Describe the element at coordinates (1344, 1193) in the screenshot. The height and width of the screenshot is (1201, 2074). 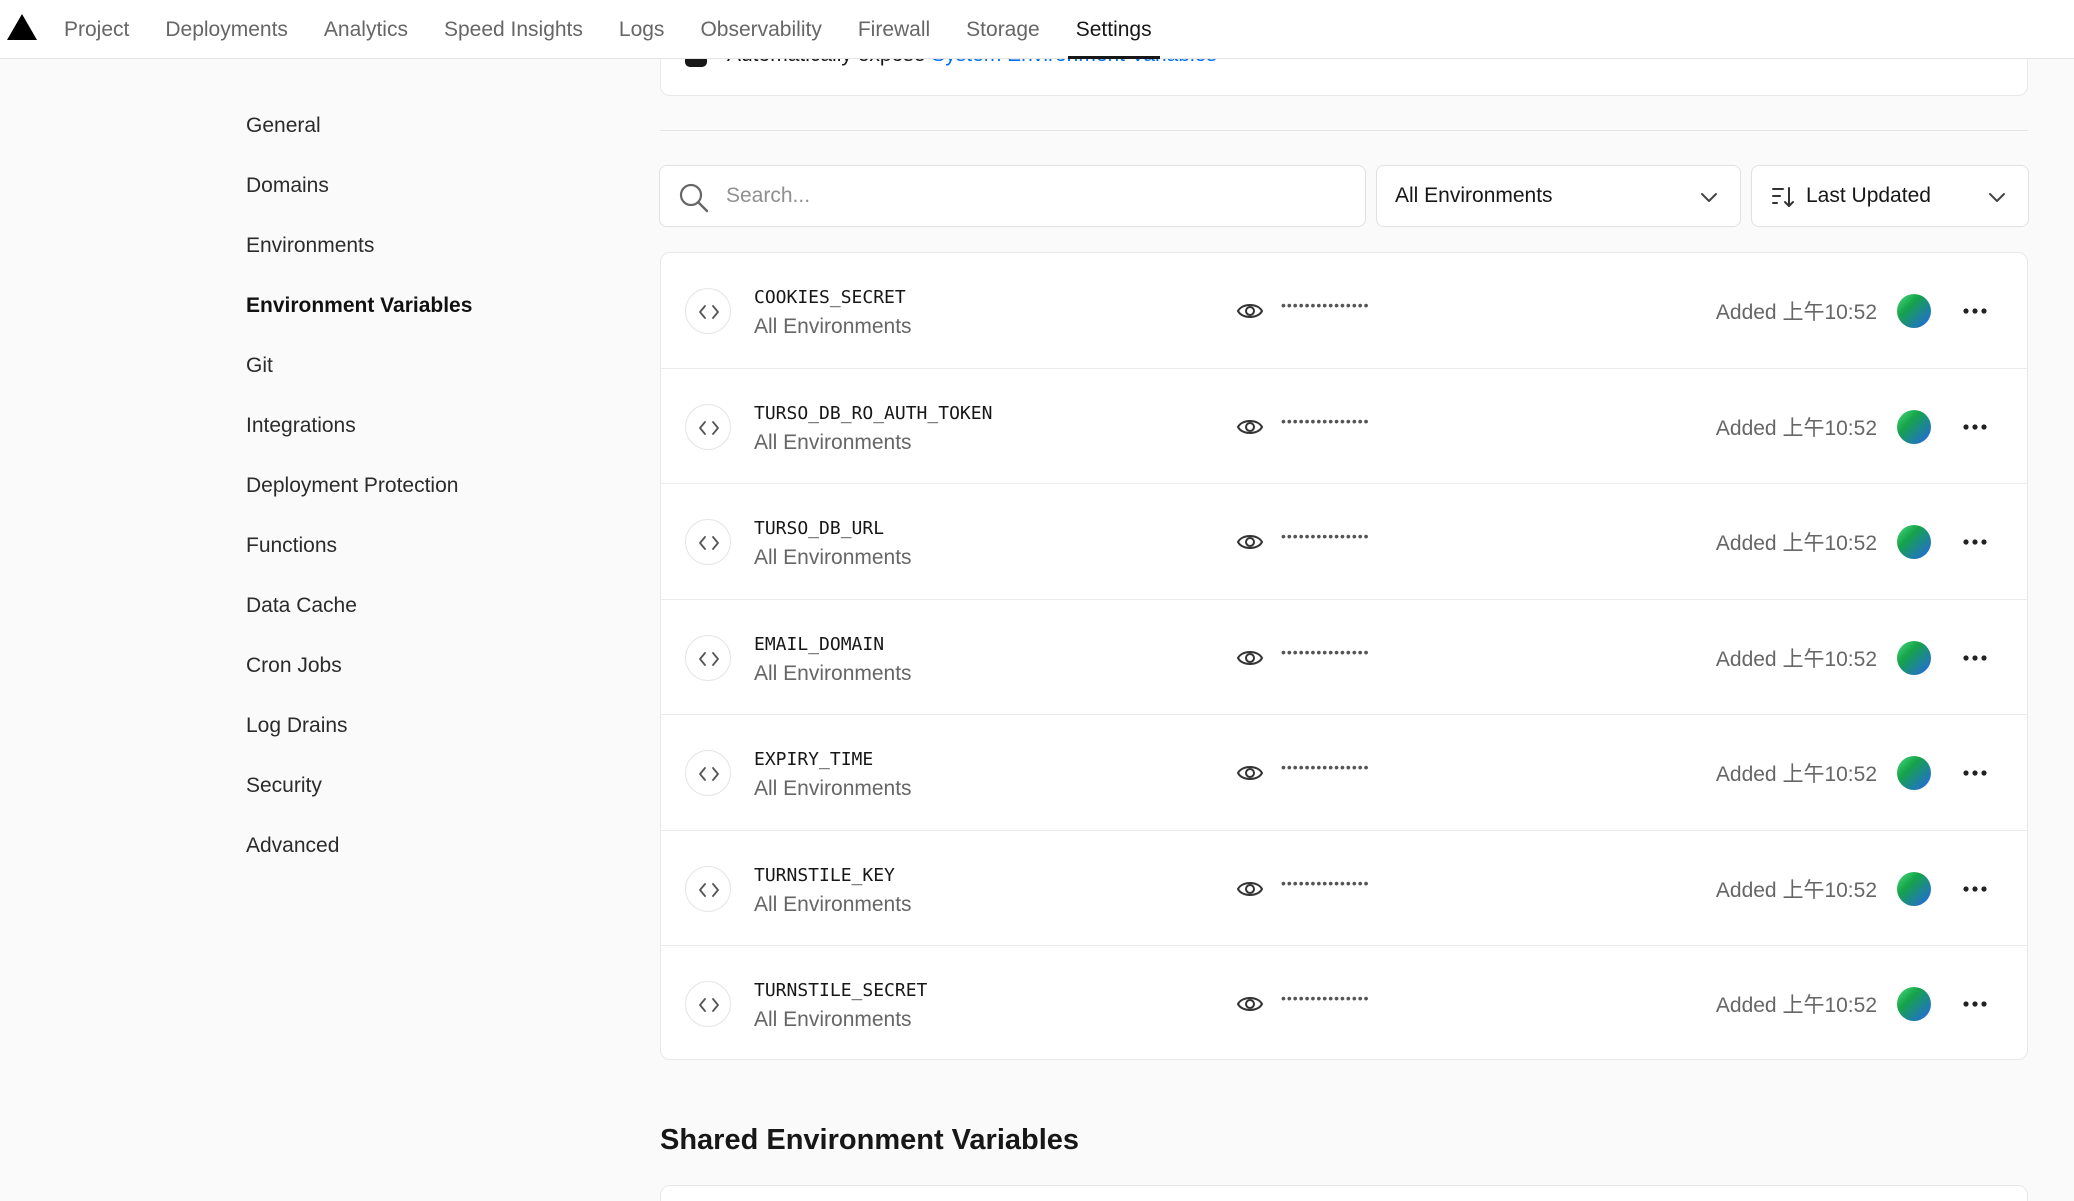
I see `shared-env-vars-card` at that location.